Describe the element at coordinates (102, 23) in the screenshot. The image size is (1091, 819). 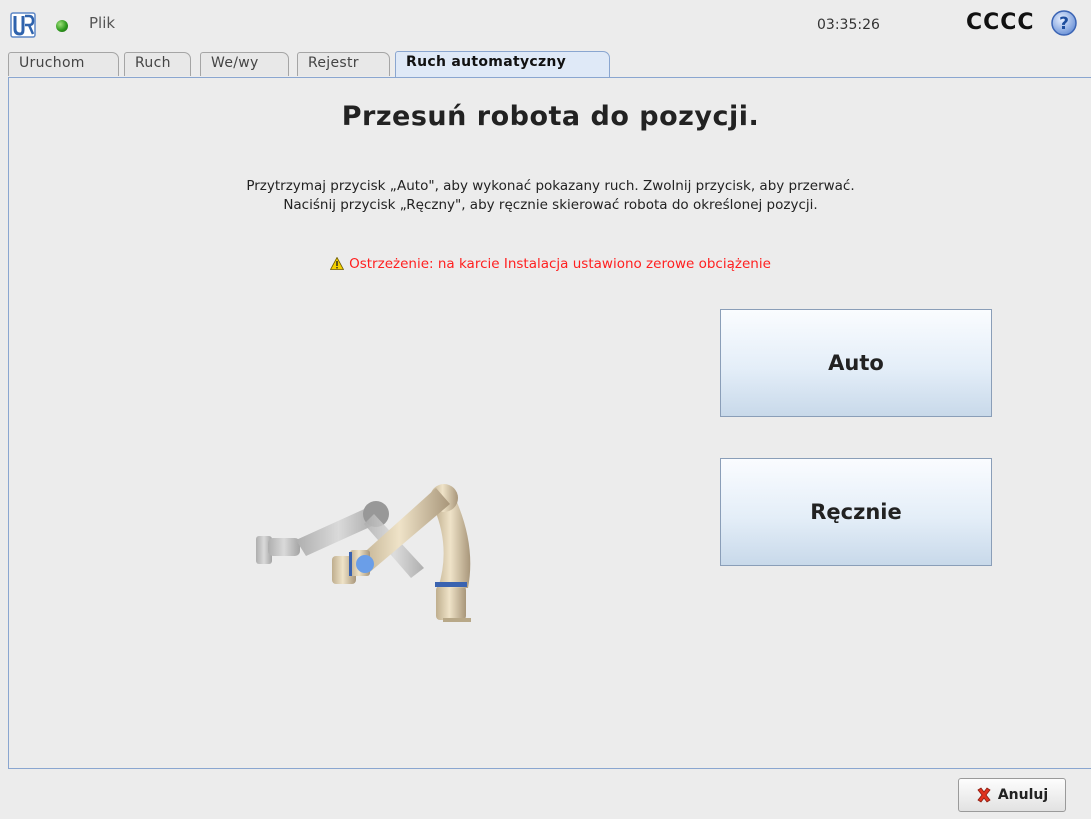
I see `file-menu: Plik` at that location.